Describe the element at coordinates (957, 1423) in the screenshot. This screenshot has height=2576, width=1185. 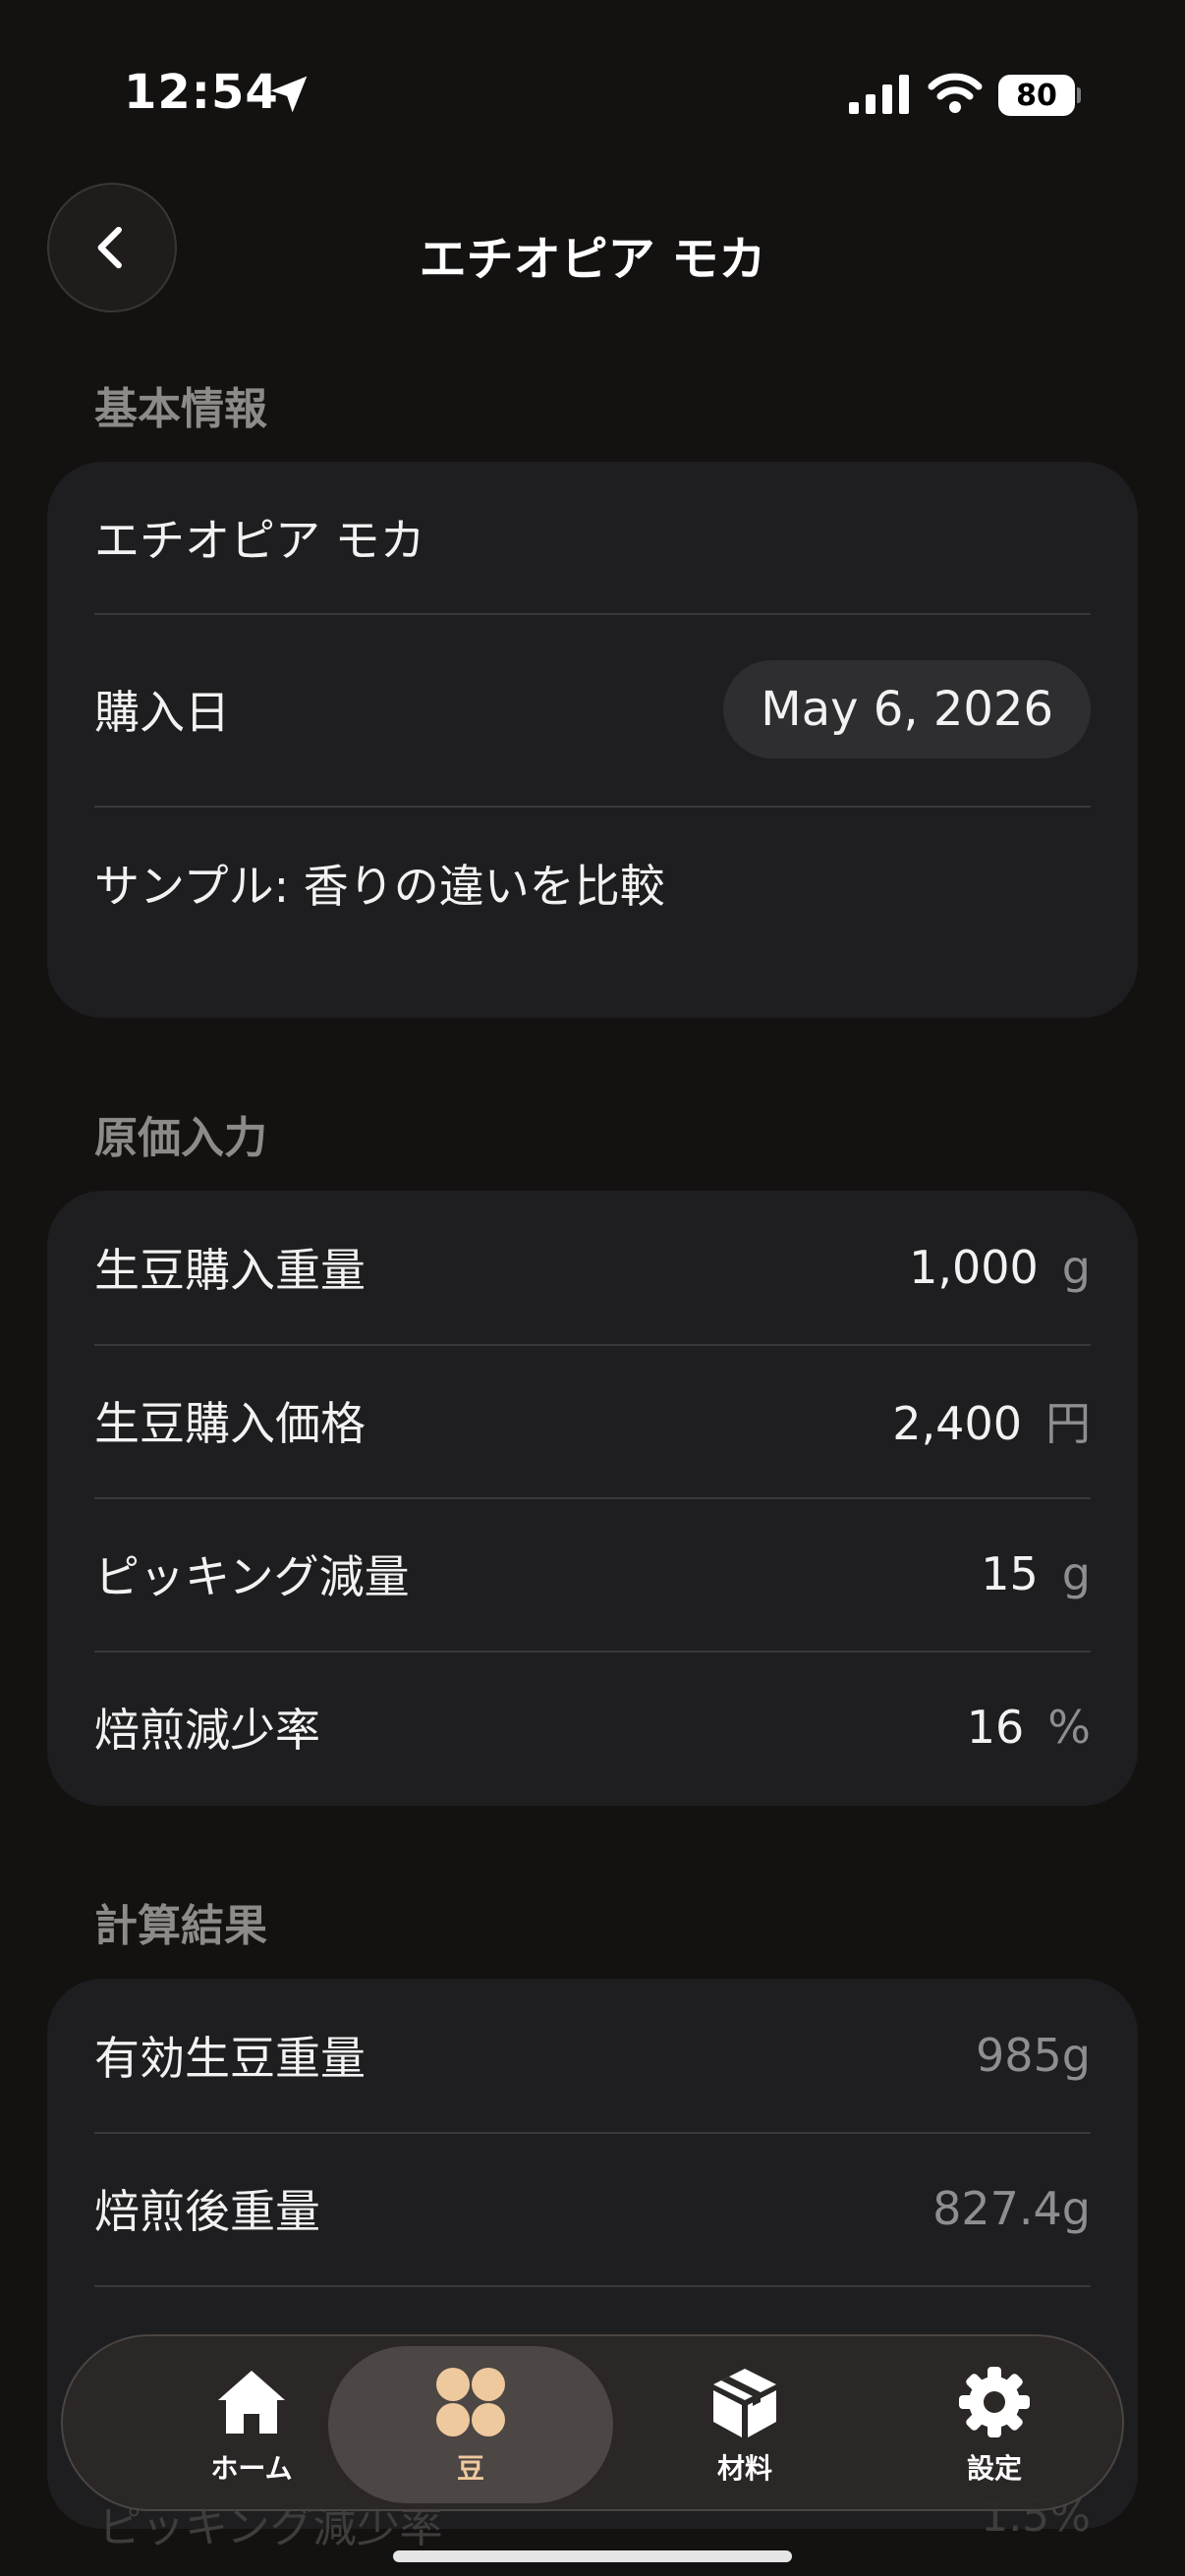
I see `green-bean-price-input: 2,400` at that location.